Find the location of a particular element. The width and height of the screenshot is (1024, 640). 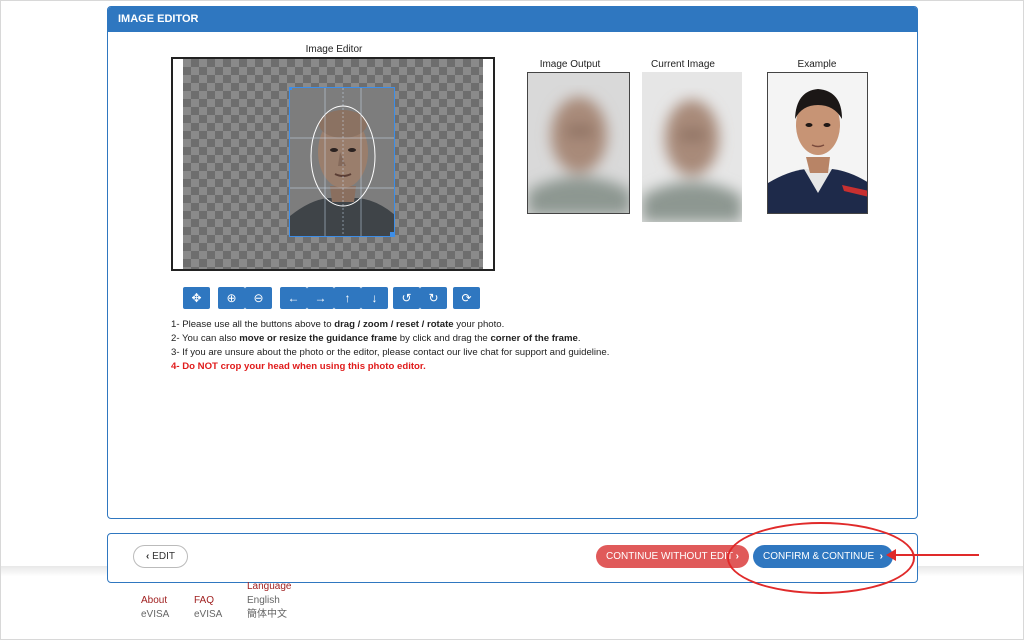

about-link: About is located at coordinates (155, 601).